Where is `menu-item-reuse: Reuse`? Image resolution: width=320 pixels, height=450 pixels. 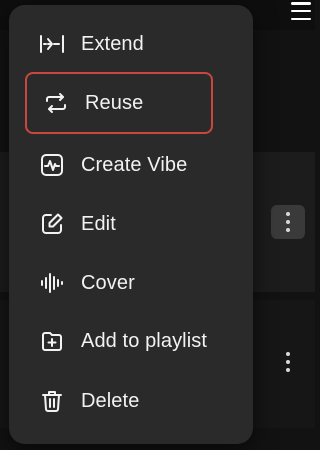 menu-item-reuse: Reuse is located at coordinates (119, 103).